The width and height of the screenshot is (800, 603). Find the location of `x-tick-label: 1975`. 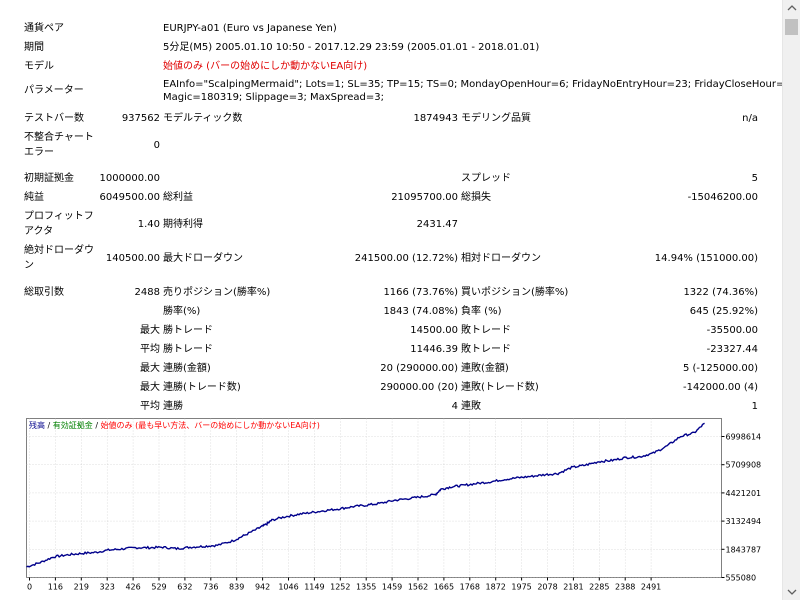

x-tick-label: 1975 is located at coordinates (521, 587).